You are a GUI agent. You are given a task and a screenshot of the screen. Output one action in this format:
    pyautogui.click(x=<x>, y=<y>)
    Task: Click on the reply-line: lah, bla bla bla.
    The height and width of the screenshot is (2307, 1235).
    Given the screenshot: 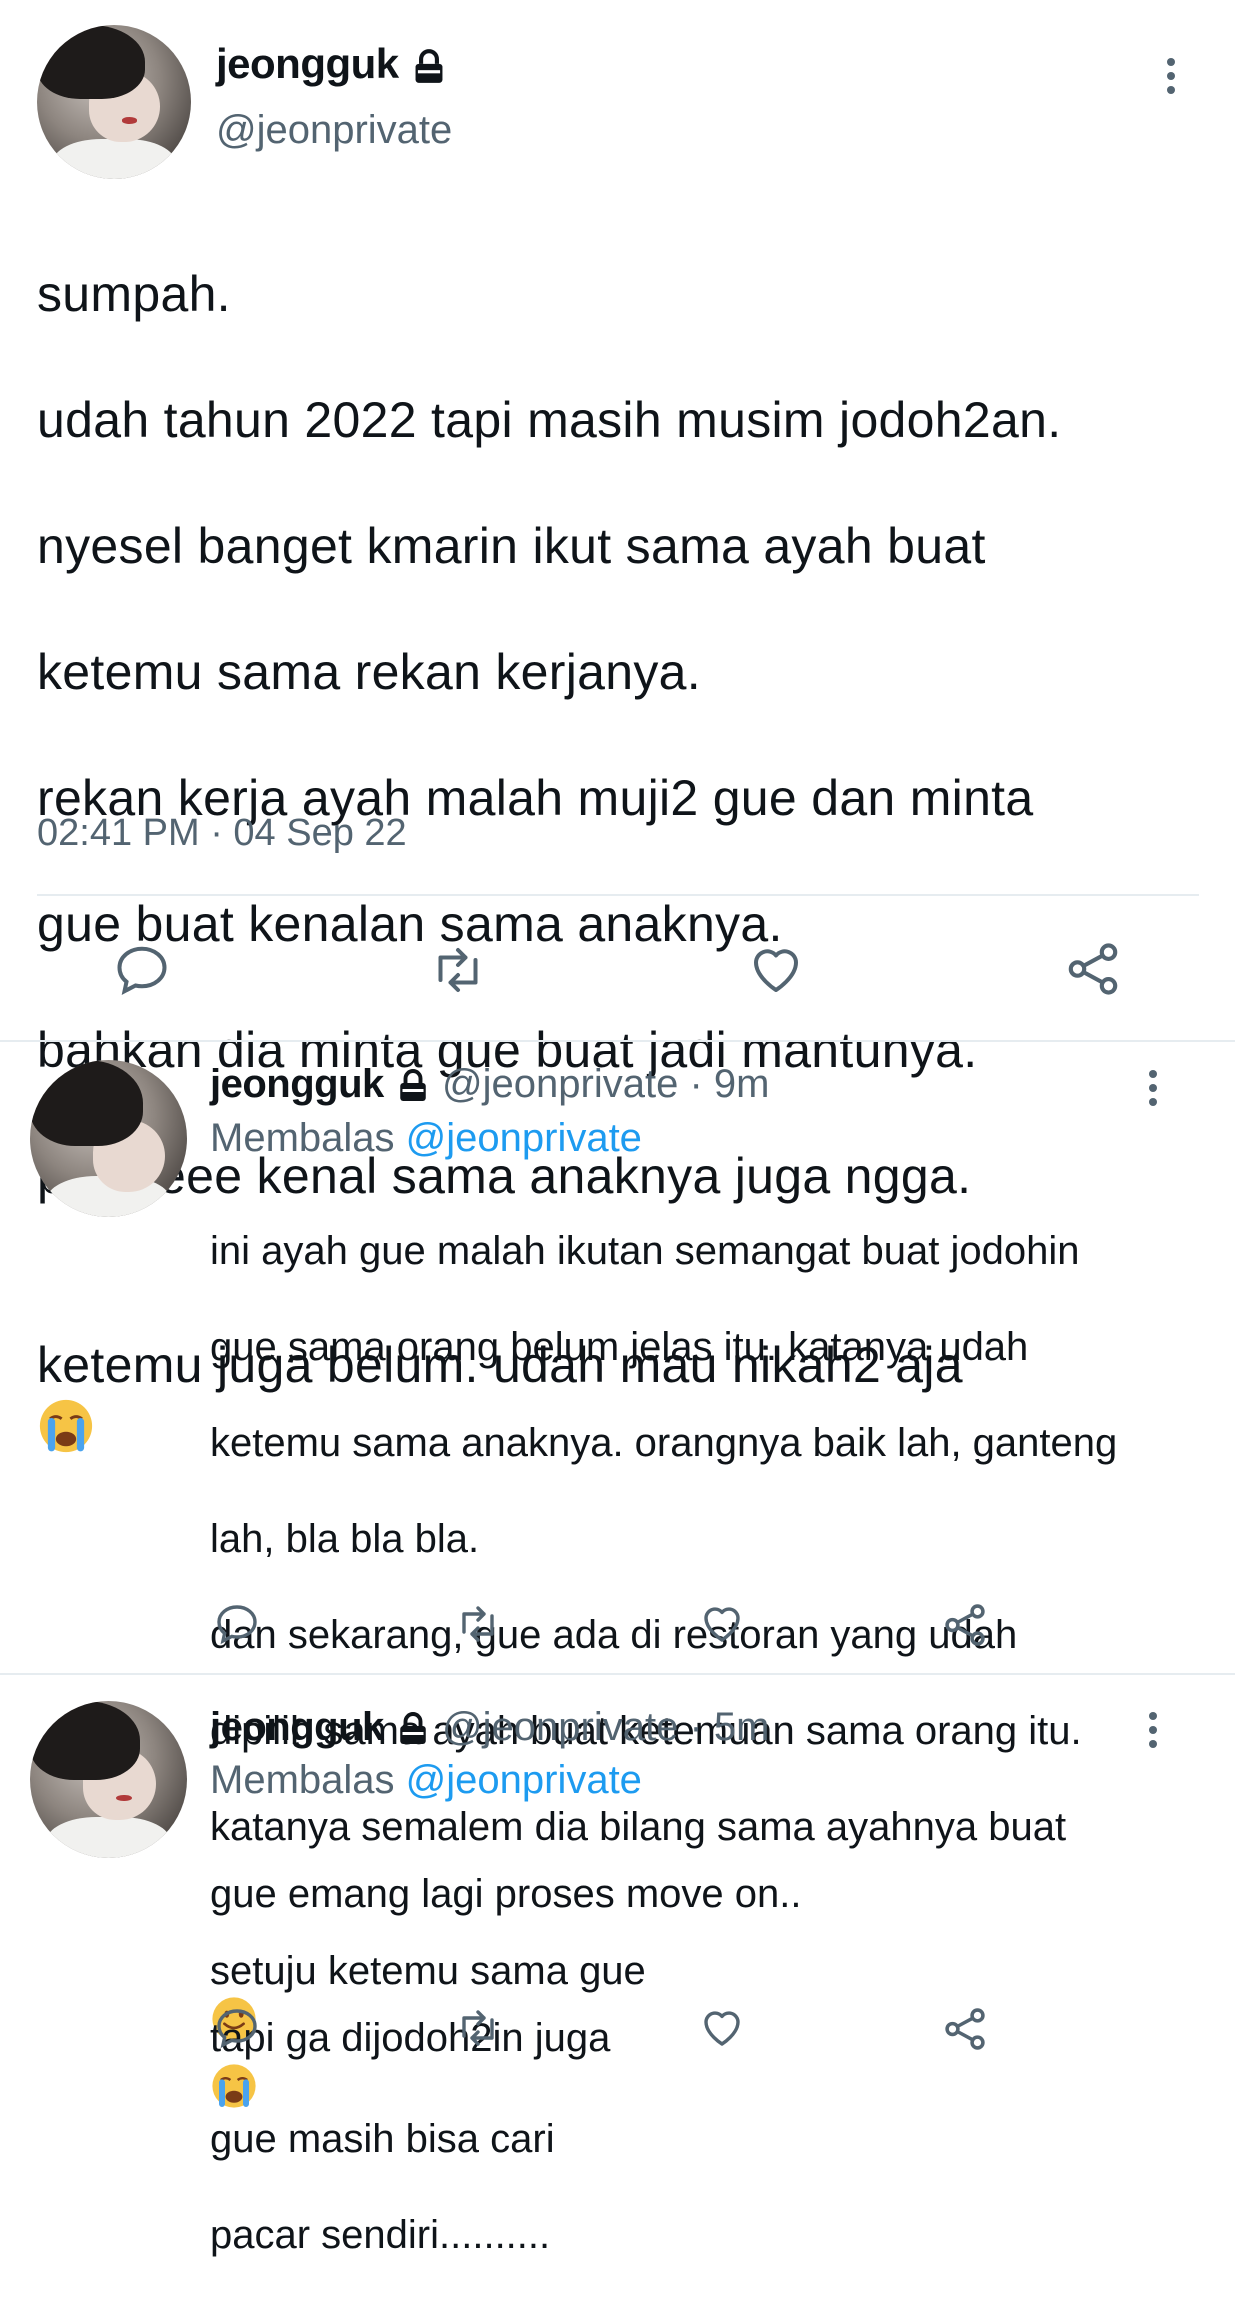 What is the action you would take?
    pyautogui.click(x=345, y=1539)
    